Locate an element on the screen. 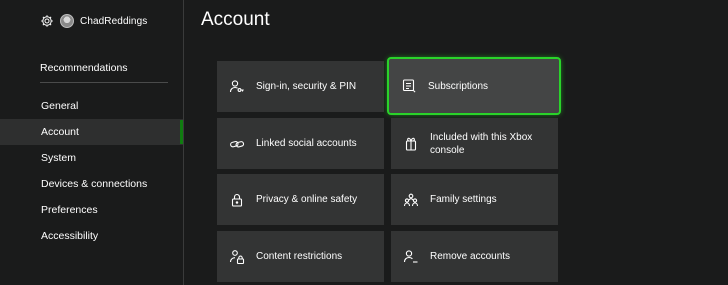 The image size is (728, 285). content-lock-icon is located at coordinates (237, 257).